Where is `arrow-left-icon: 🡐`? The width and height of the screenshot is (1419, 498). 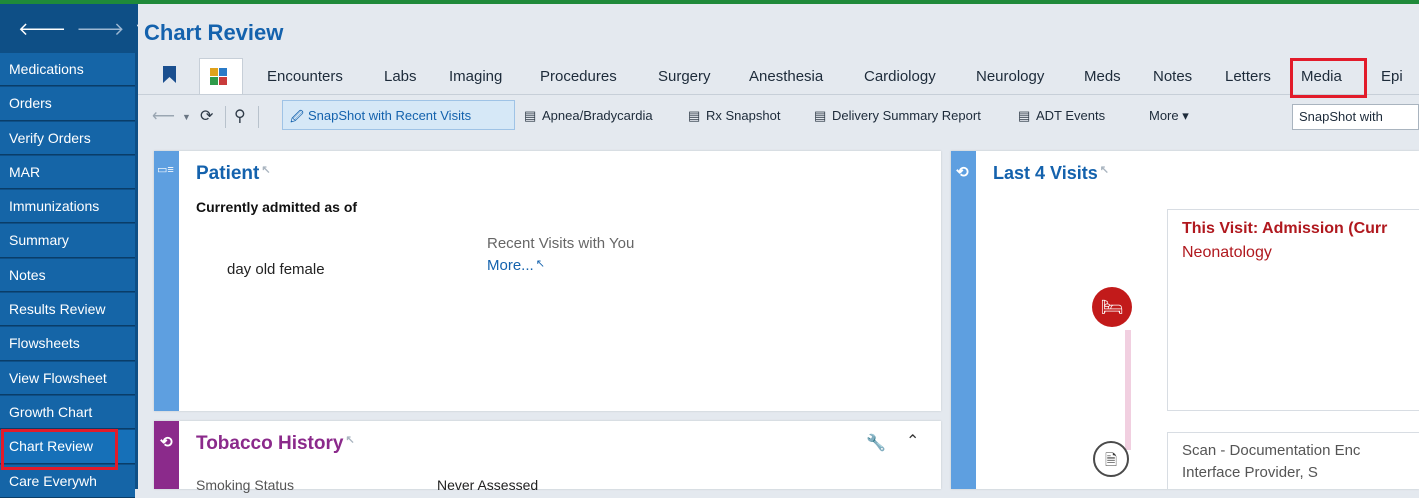
arrow-left-icon: 🡐 is located at coordinates (42, 29).